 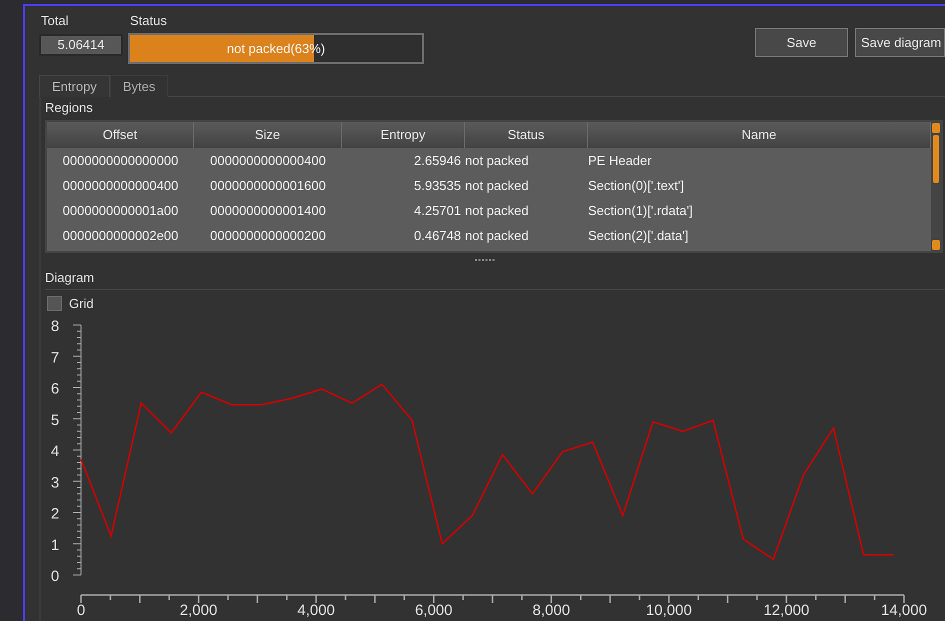 I want to click on column-header: Status, so click(x=526, y=135).